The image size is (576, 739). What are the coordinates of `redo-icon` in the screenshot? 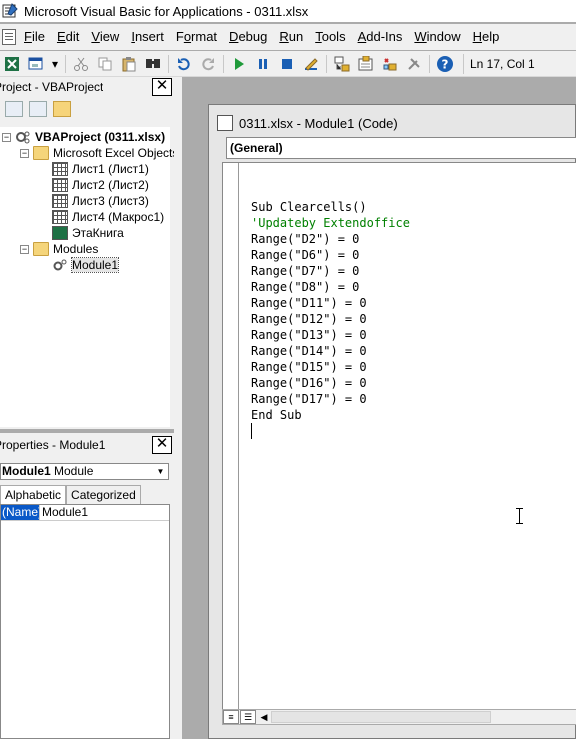 It's located at (208, 64).